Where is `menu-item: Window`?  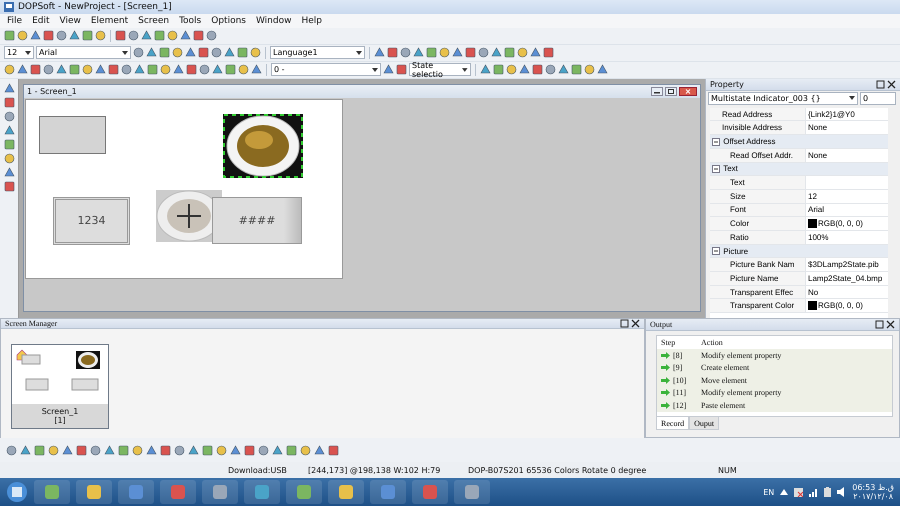 menu-item: Window is located at coordinates (273, 21).